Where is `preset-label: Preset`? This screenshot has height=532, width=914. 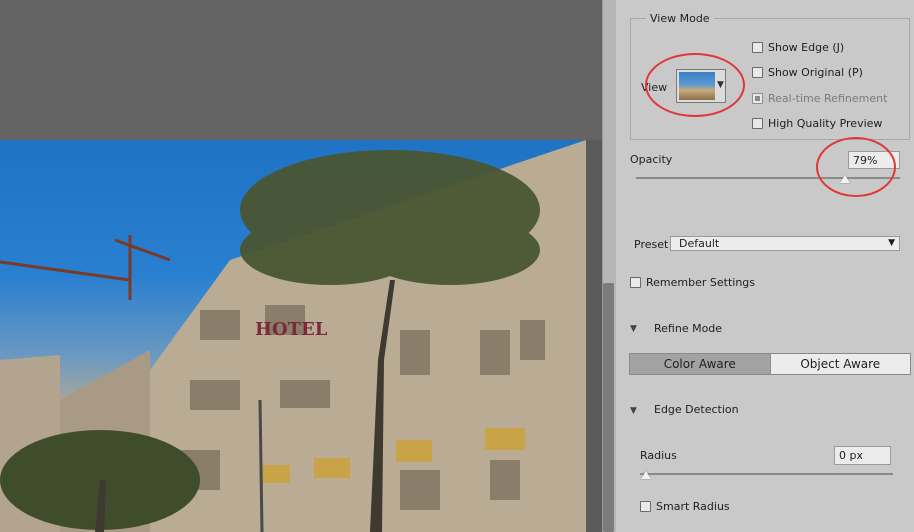 preset-label: Preset is located at coordinates (651, 244).